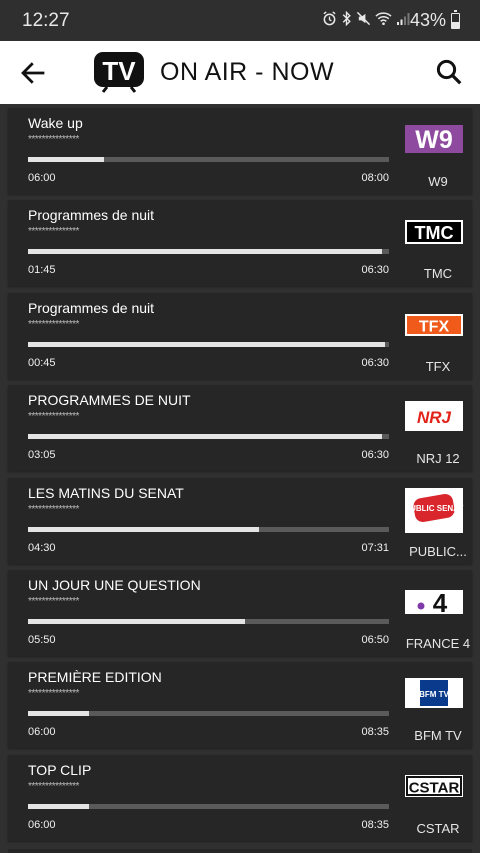  I want to click on page-title: ON AIR - NOW, so click(247, 72).